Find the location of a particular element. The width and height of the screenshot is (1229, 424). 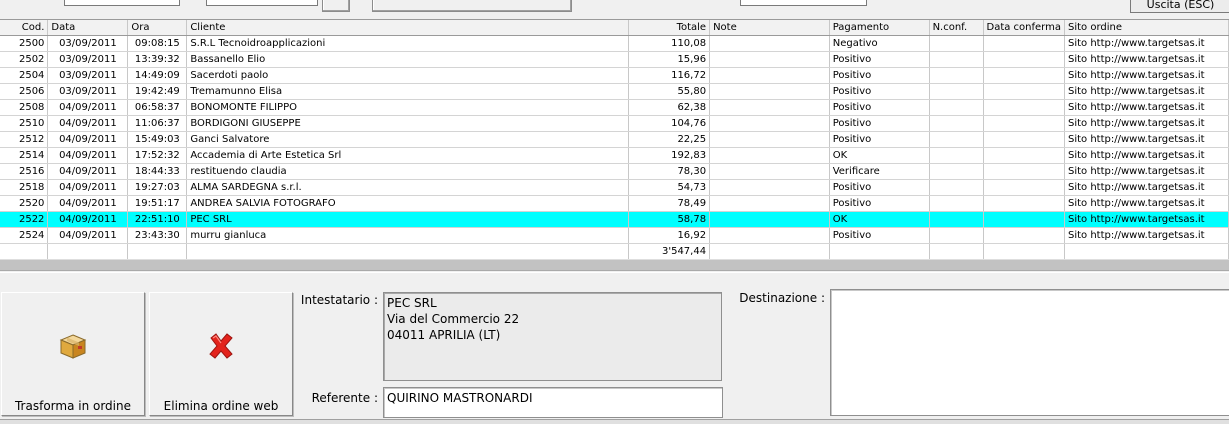

cell-totale: 62,38 is located at coordinates (669, 107).